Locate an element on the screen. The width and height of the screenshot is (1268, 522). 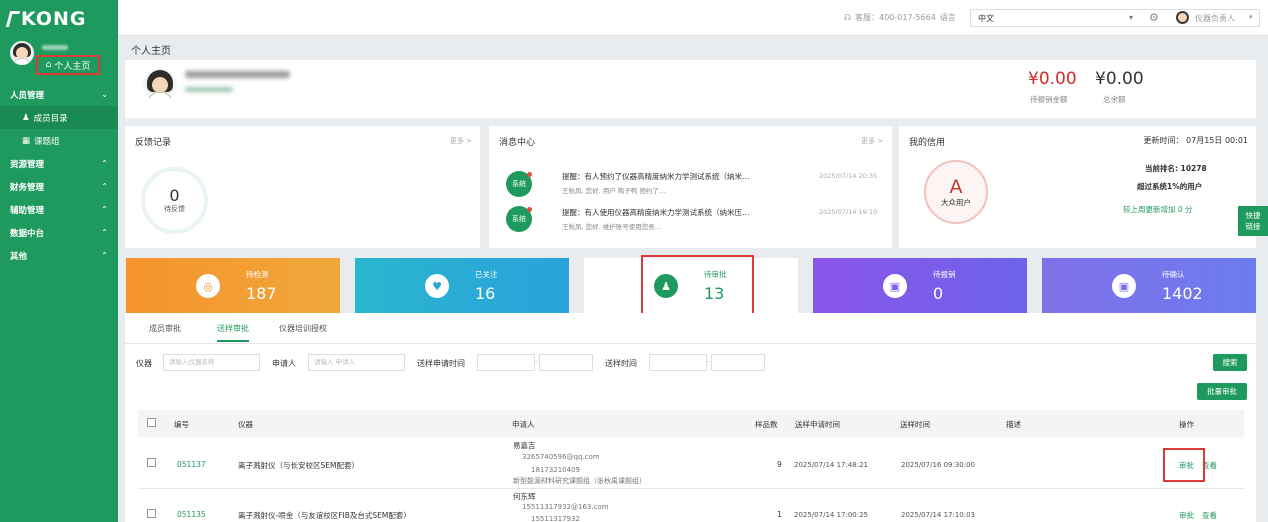
row-sample-count: 1 is located at coordinates (779, 514).